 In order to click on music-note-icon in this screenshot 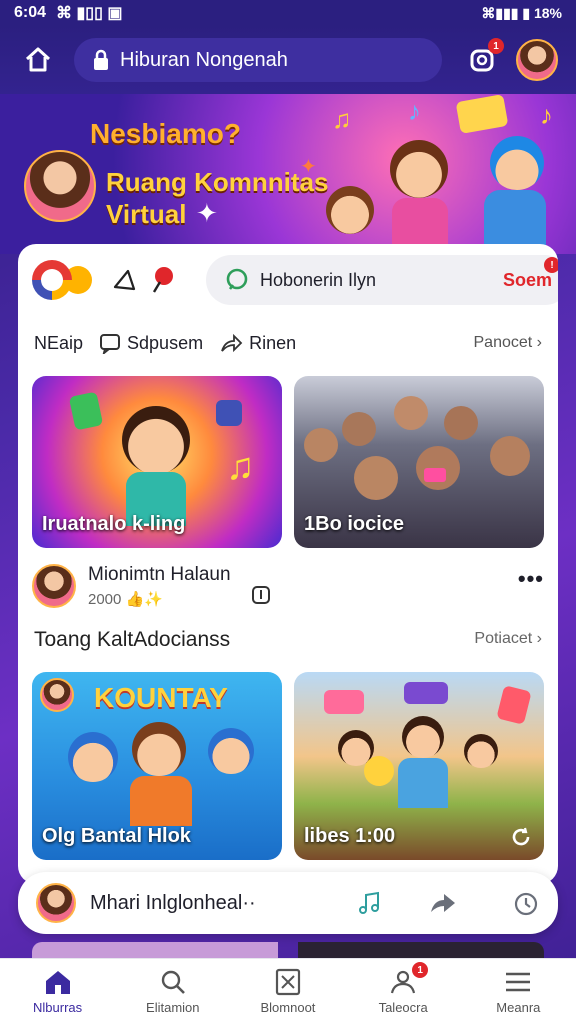, I will do `click(370, 903)`.